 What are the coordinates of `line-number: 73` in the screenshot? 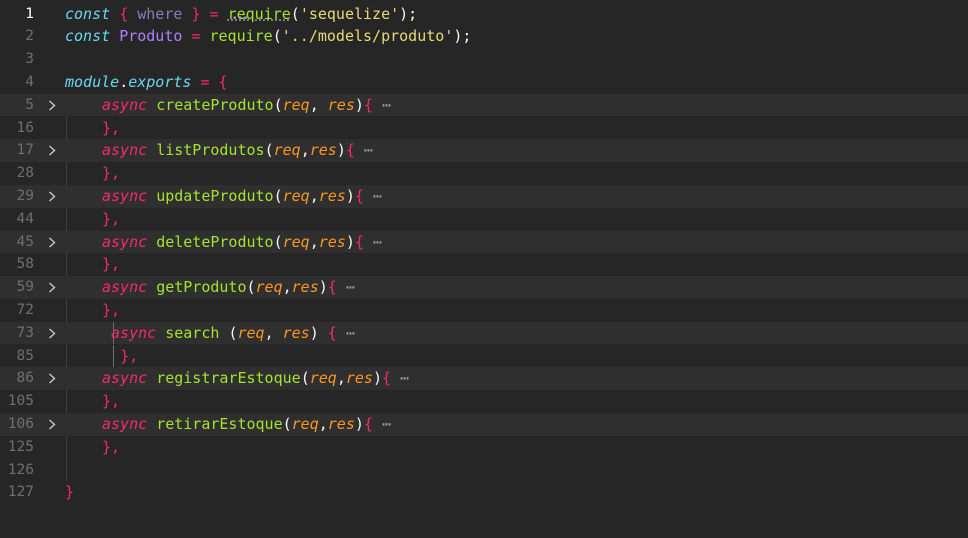 It's located at (25, 332).